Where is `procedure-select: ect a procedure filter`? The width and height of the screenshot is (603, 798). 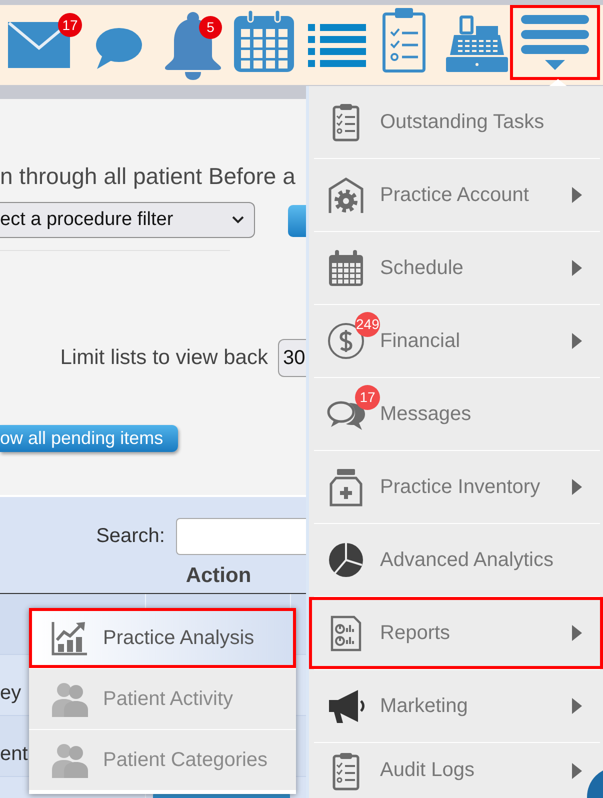
procedure-select: ect a procedure filter is located at coordinates (127, 220).